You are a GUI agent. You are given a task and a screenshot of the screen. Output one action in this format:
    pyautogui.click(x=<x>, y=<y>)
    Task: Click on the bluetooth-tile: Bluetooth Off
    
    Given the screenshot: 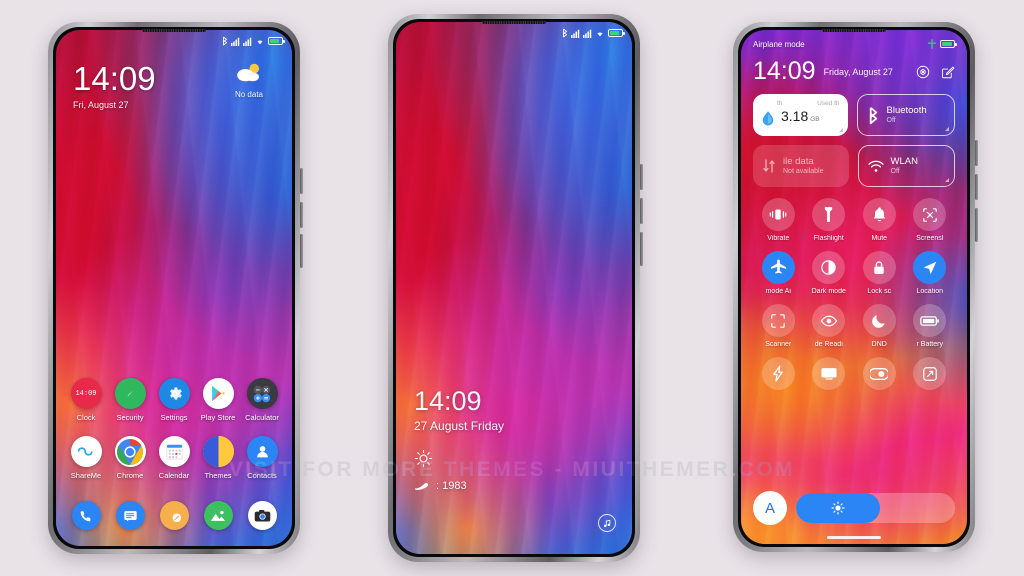 What is the action you would take?
    pyautogui.click(x=905, y=115)
    